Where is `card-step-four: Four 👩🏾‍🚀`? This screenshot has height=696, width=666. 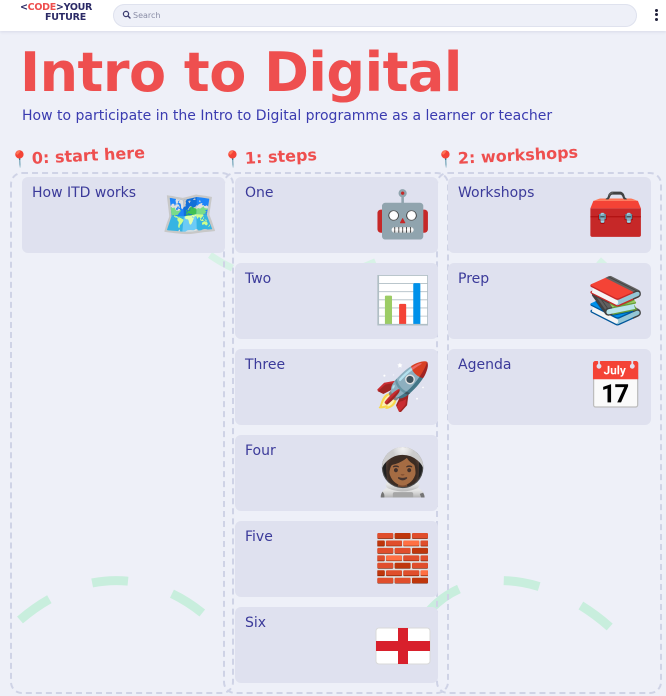 card-step-four: Four 👩🏾‍🚀 is located at coordinates (336, 473).